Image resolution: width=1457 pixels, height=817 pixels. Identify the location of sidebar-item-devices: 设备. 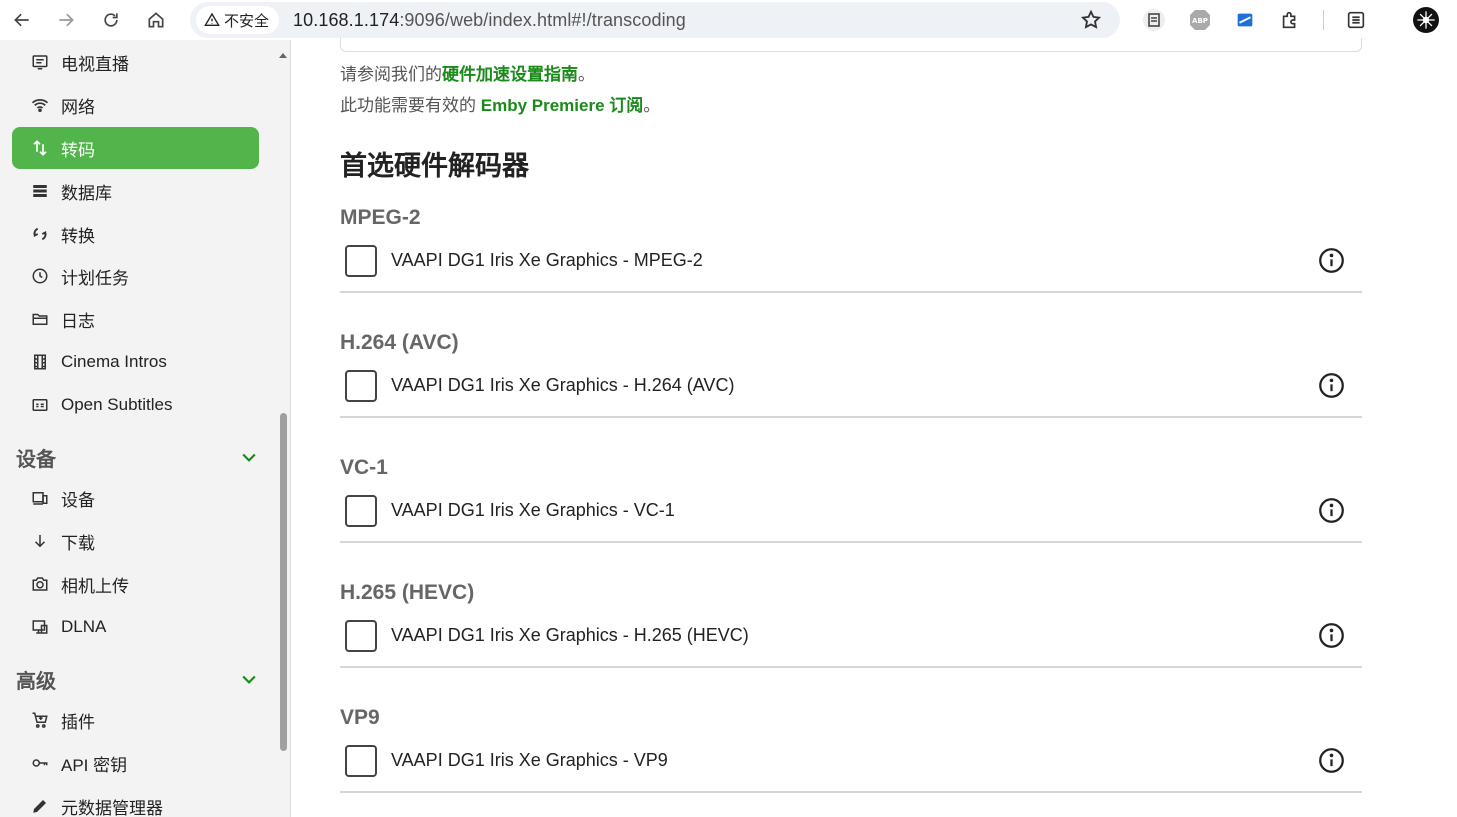
(135, 498).